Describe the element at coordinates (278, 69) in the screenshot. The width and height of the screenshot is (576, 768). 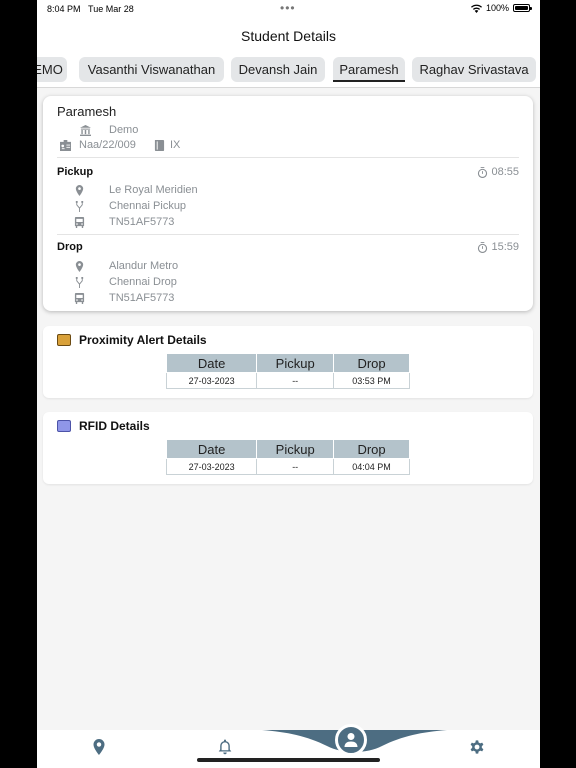
I see `tab-student: Devansh Jain` at that location.